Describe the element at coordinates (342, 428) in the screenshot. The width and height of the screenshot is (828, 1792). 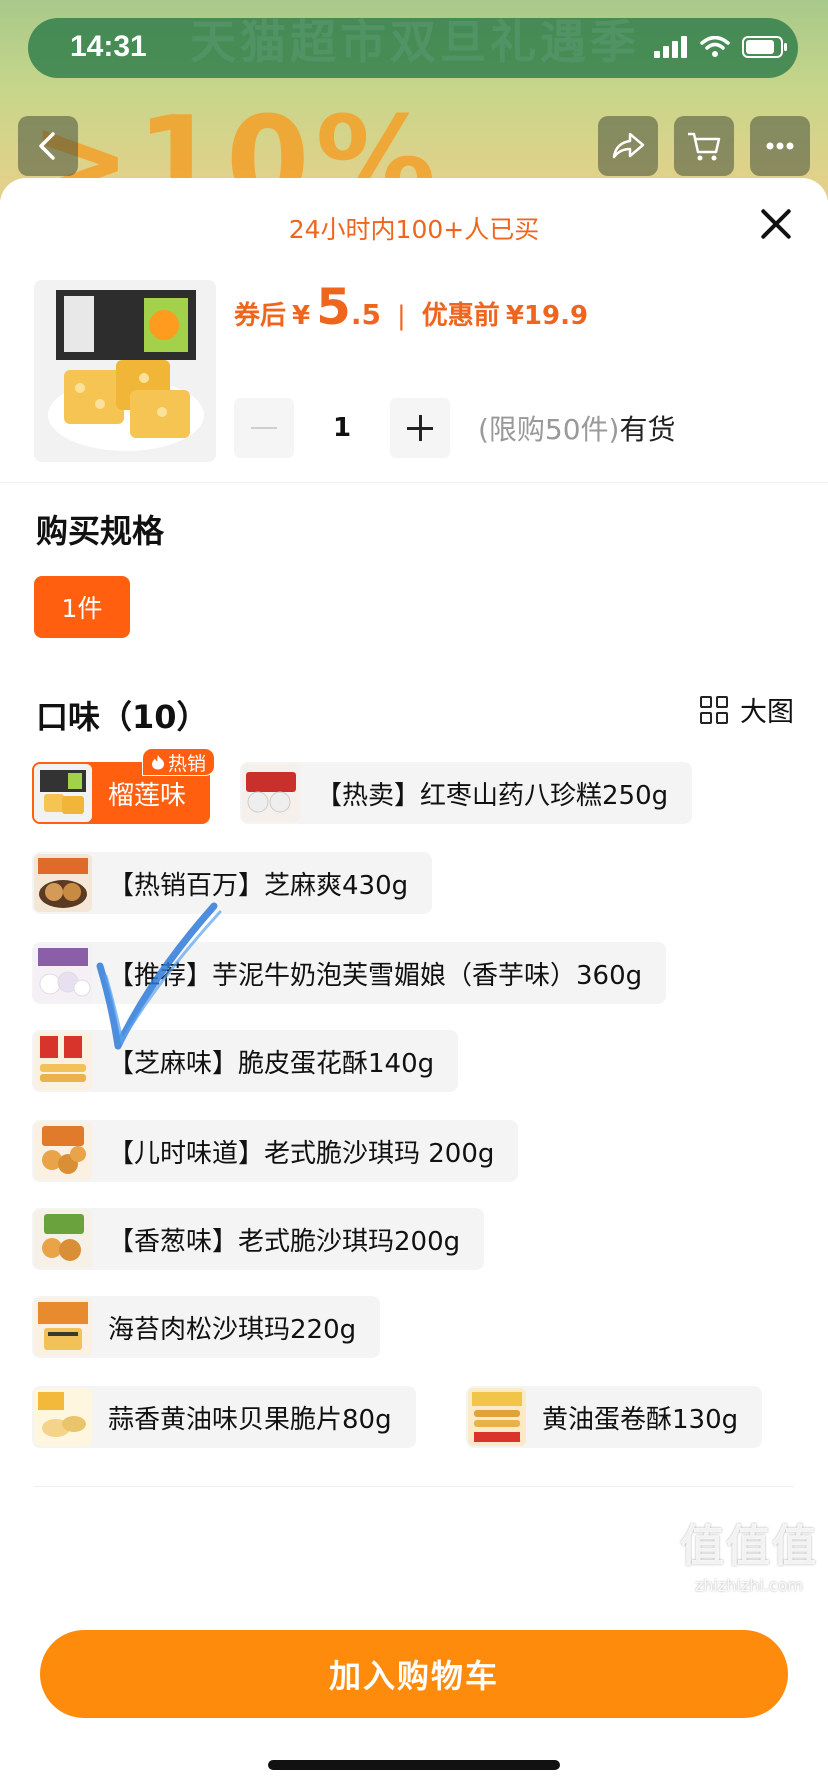
I see `quantity-value: 1` at that location.